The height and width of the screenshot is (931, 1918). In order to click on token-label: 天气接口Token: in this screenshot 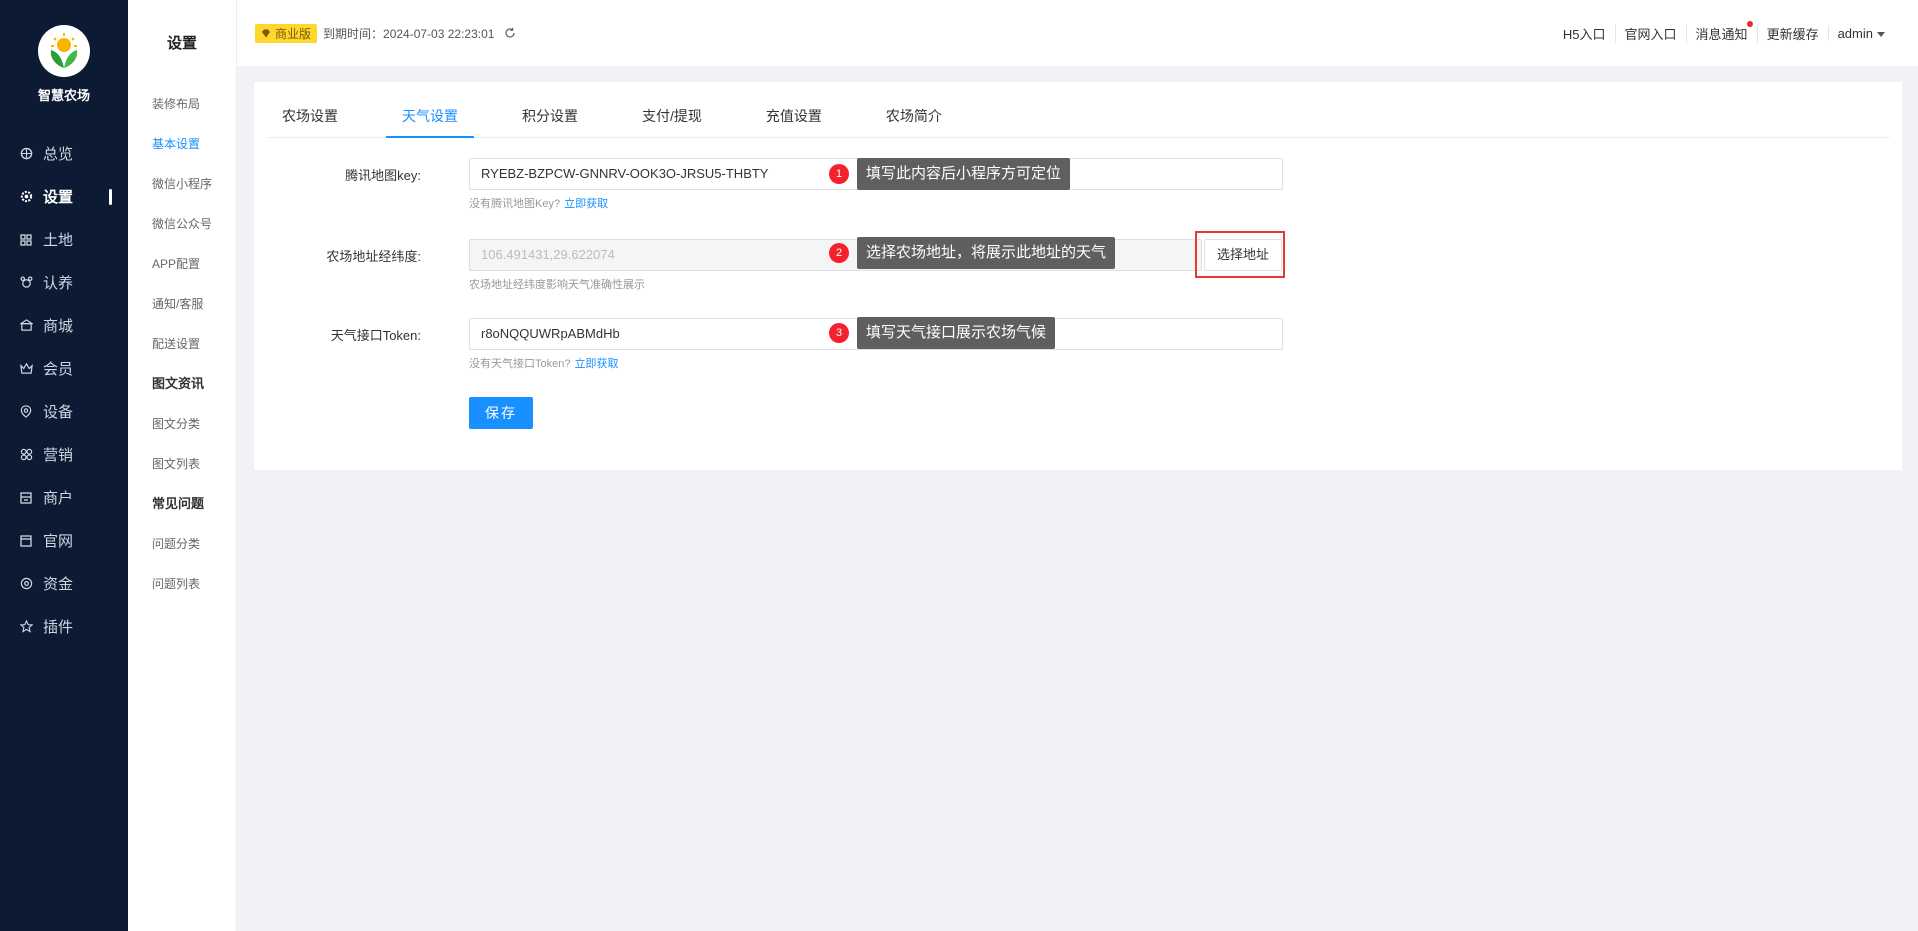, I will do `click(375, 335)`.